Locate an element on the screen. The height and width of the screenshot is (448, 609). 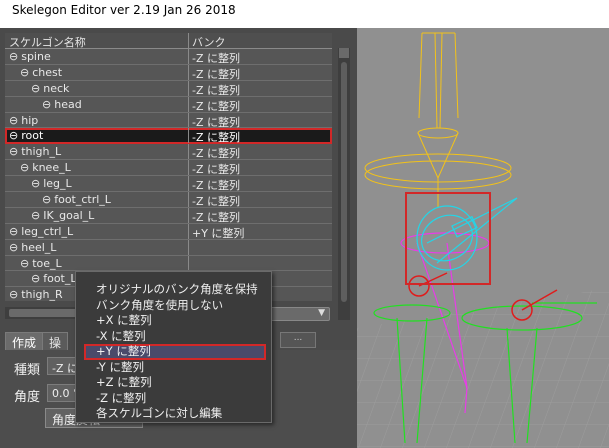
menu-item-minus-x: -X に整列 is located at coordinates (121, 335).